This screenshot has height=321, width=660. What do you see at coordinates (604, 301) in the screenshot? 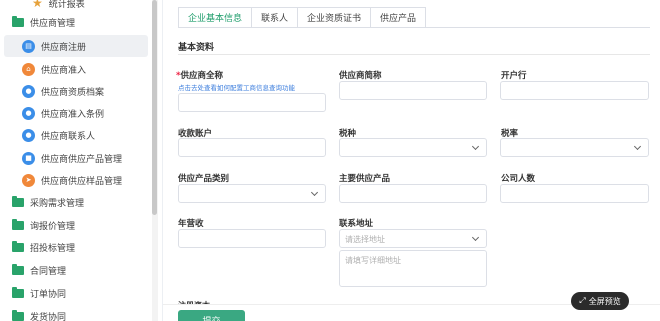
I see `fullscreen-preview-label: 全屏预览` at bounding box center [604, 301].